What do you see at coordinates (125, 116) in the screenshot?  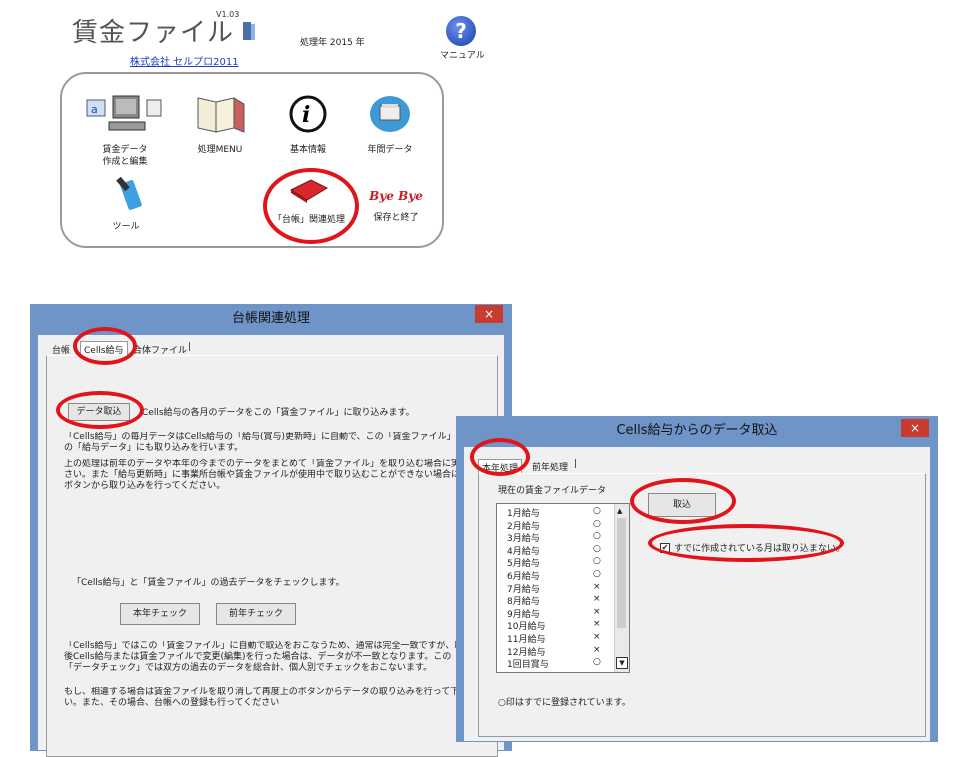 I see `computer-icon: a` at bounding box center [125, 116].